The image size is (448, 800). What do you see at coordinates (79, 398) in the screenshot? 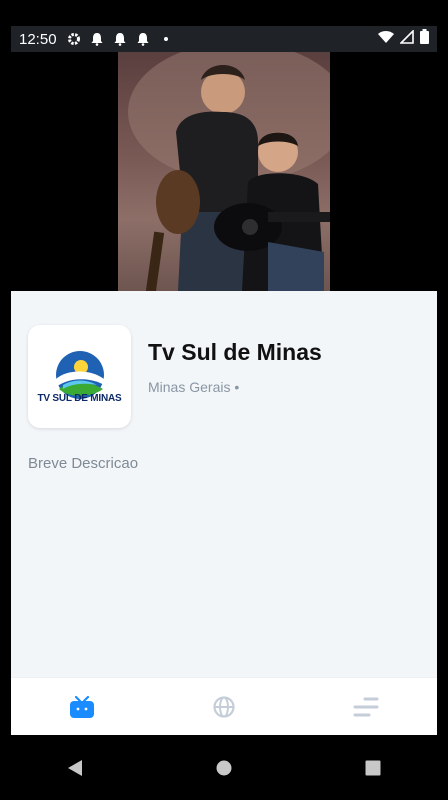
I see `logo-text: TV SUL DE MINAS` at bounding box center [79, 398].